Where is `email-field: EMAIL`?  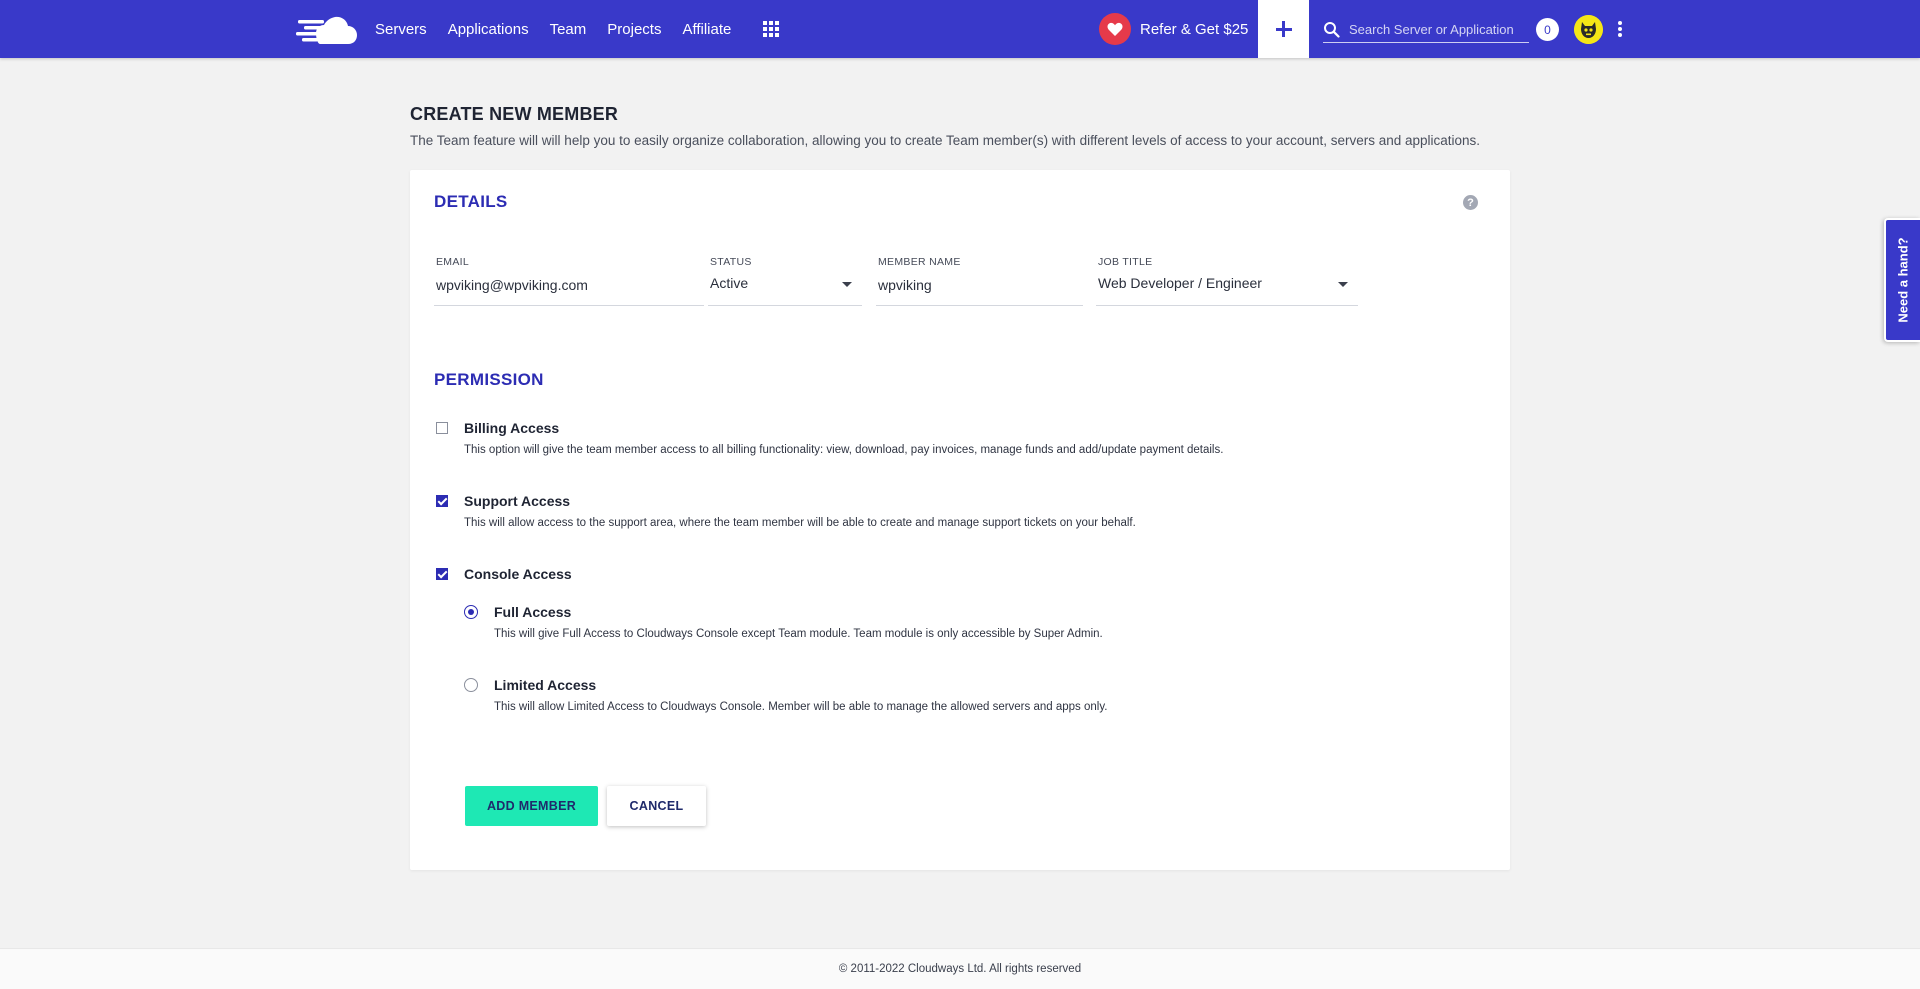
email-field: EMAIL is located at coordinates (569, 281).